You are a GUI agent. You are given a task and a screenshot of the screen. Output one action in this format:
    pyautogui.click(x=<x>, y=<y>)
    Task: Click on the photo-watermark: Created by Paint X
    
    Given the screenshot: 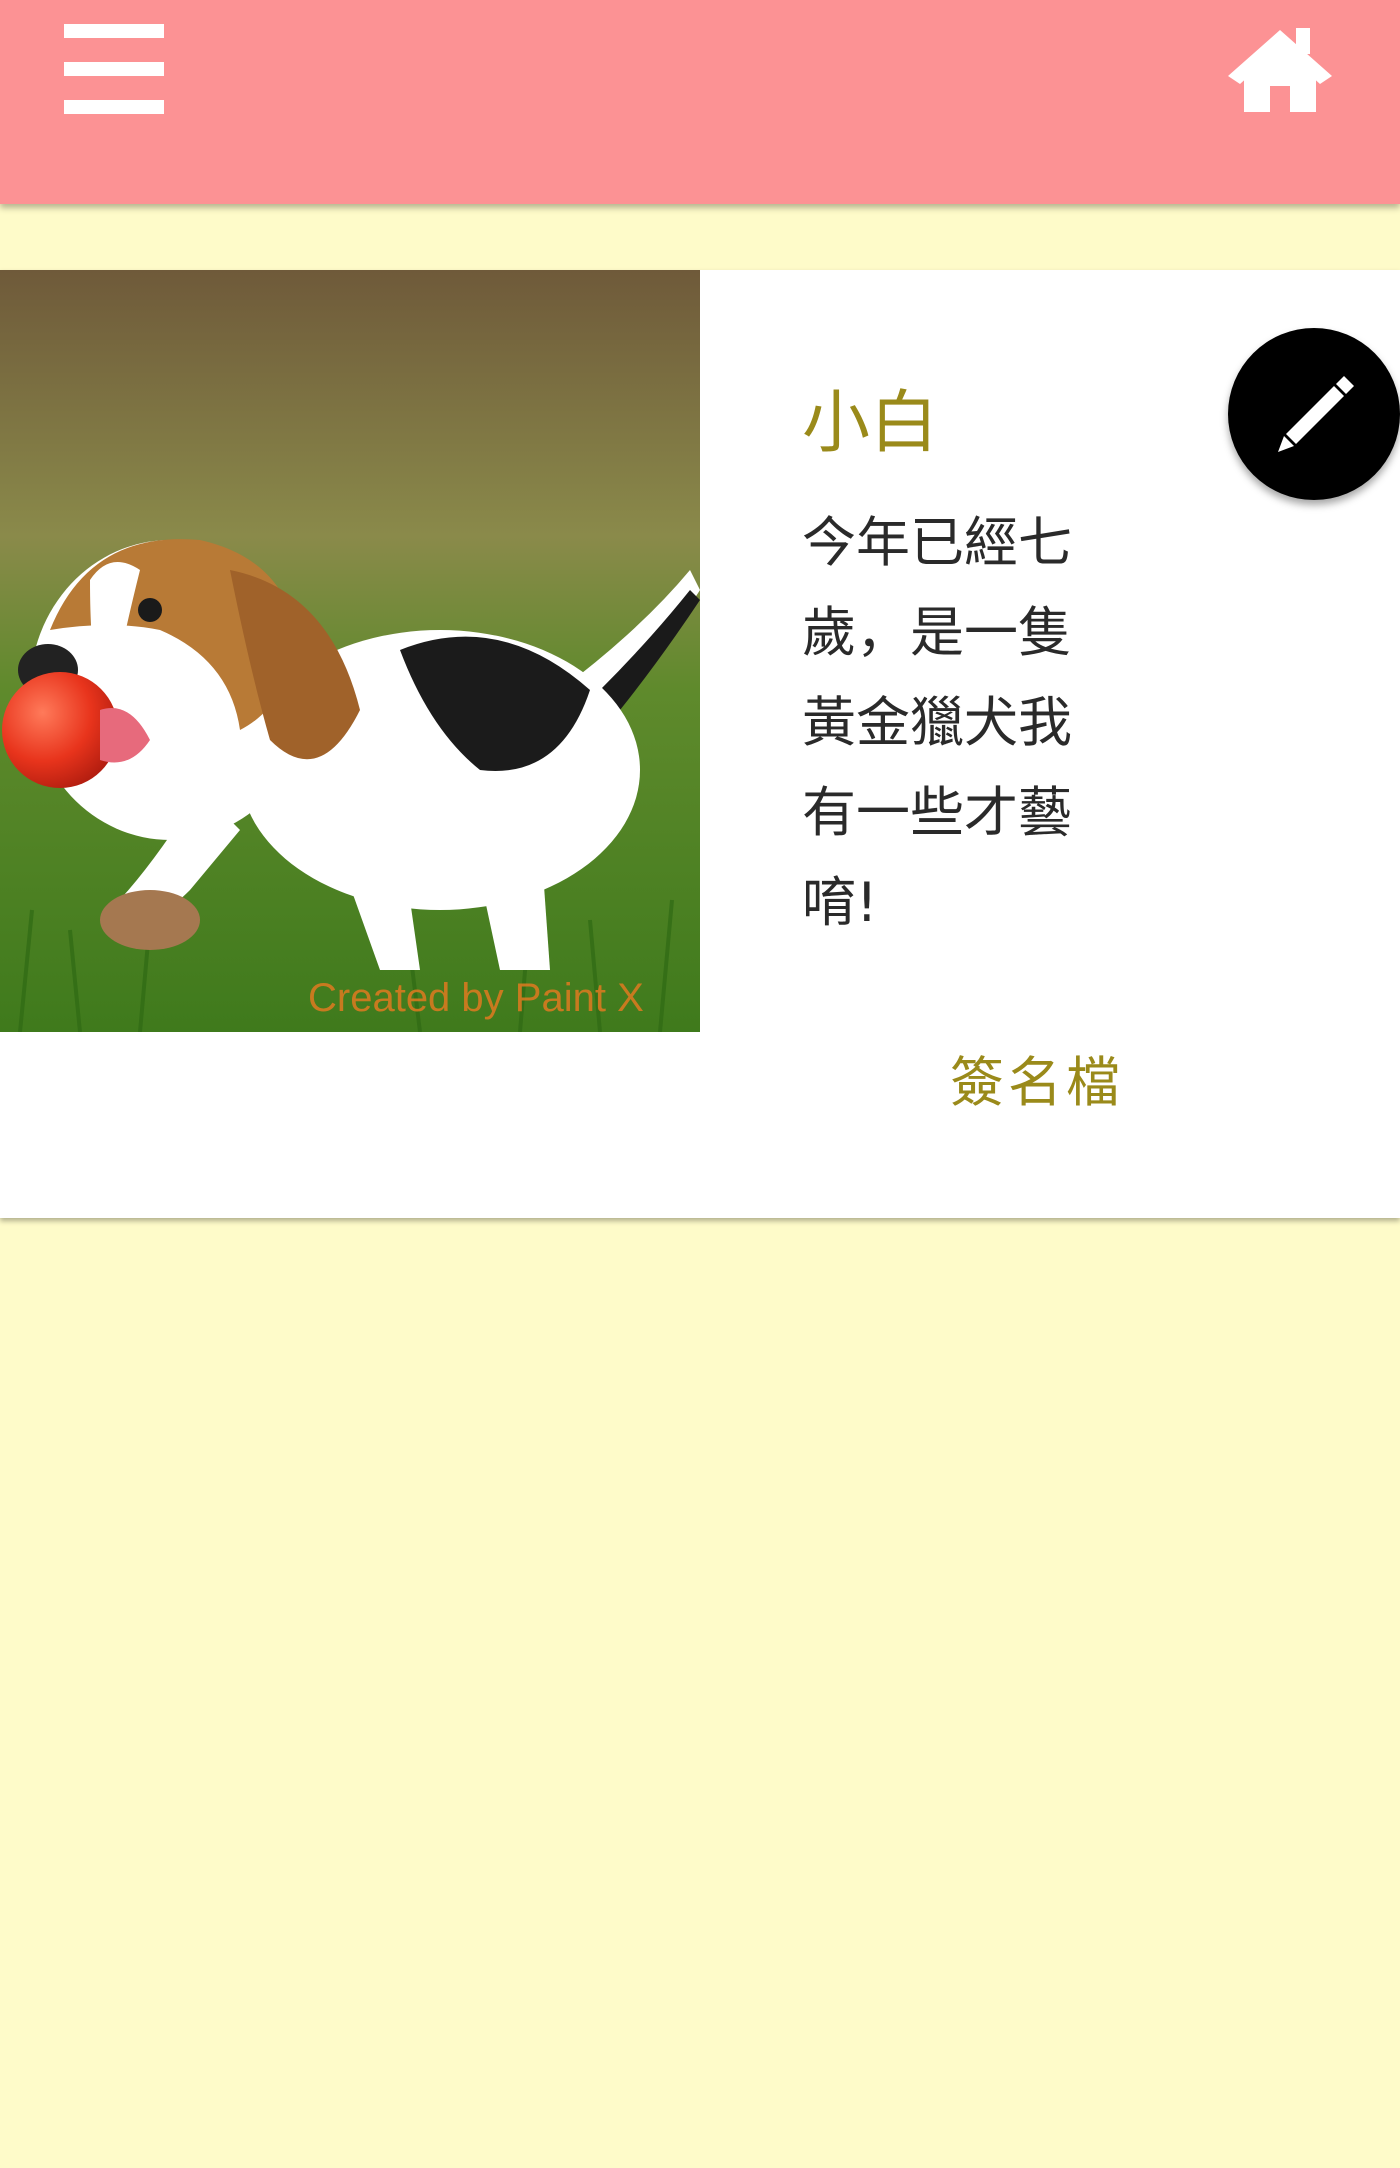 What is the action you would take?
    pyautogui.click(x=476, y=998)
    